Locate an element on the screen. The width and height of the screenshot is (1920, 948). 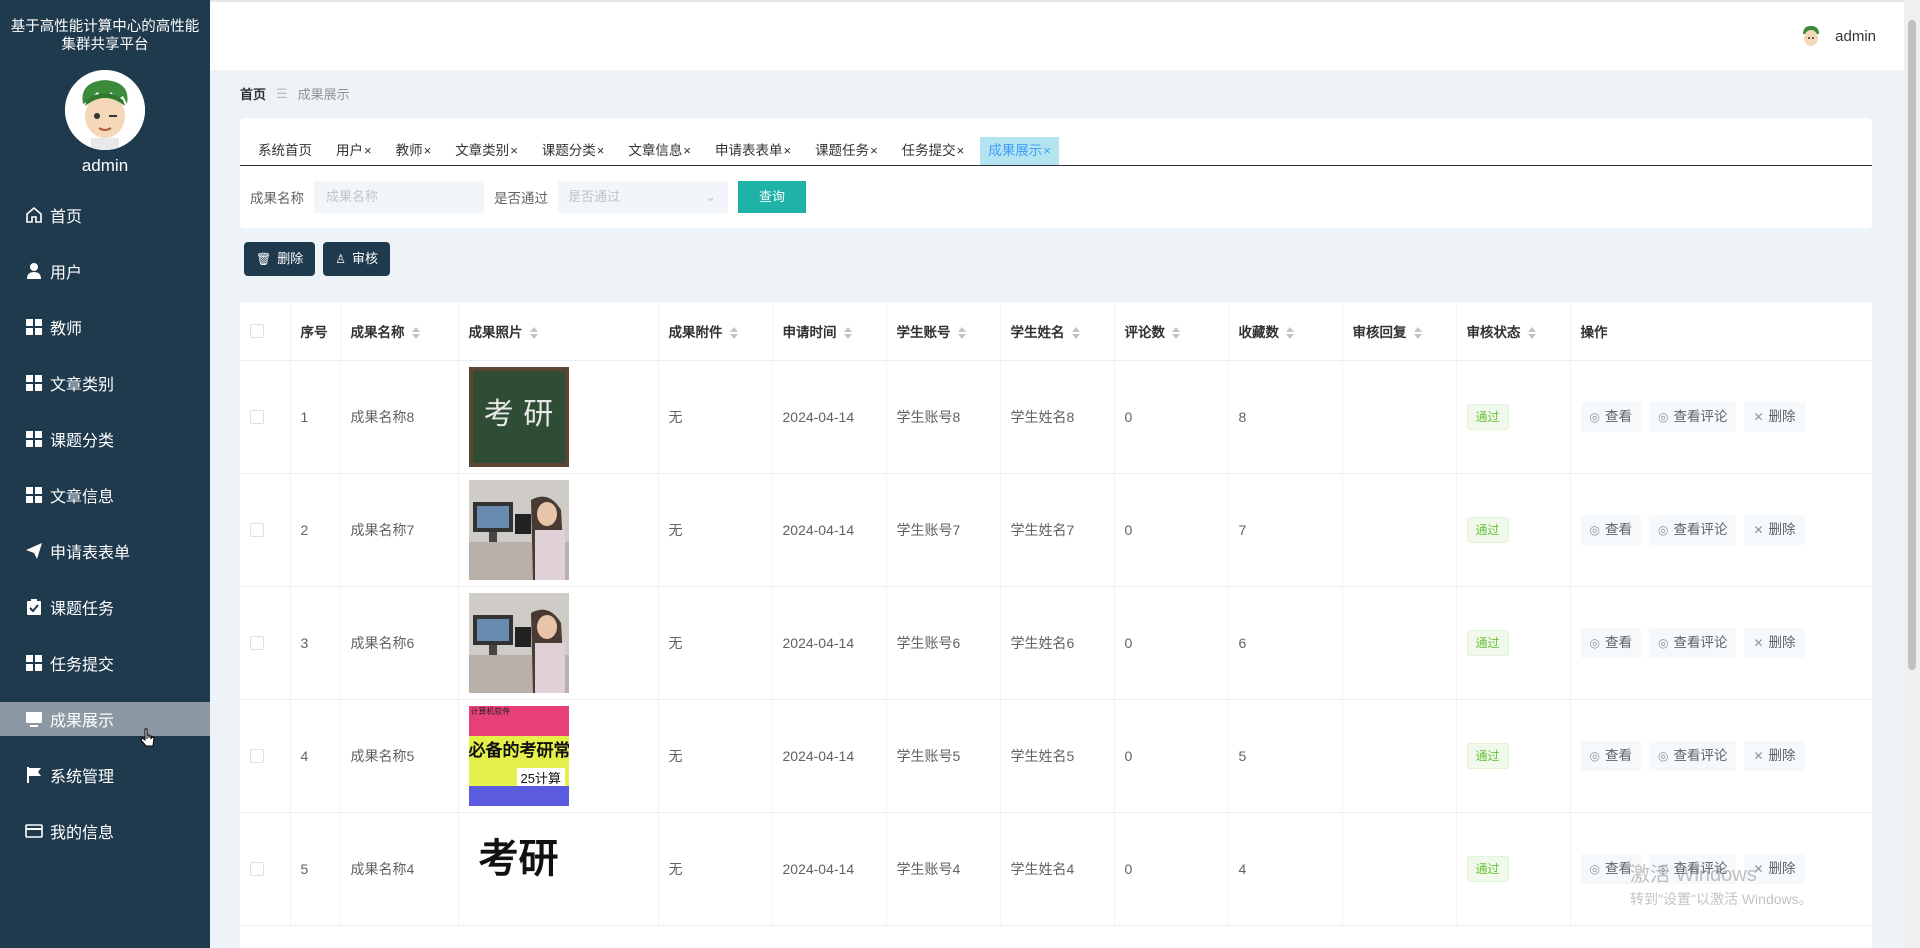
cell-account: 学生账号4 is located at coordinates (943, 869).